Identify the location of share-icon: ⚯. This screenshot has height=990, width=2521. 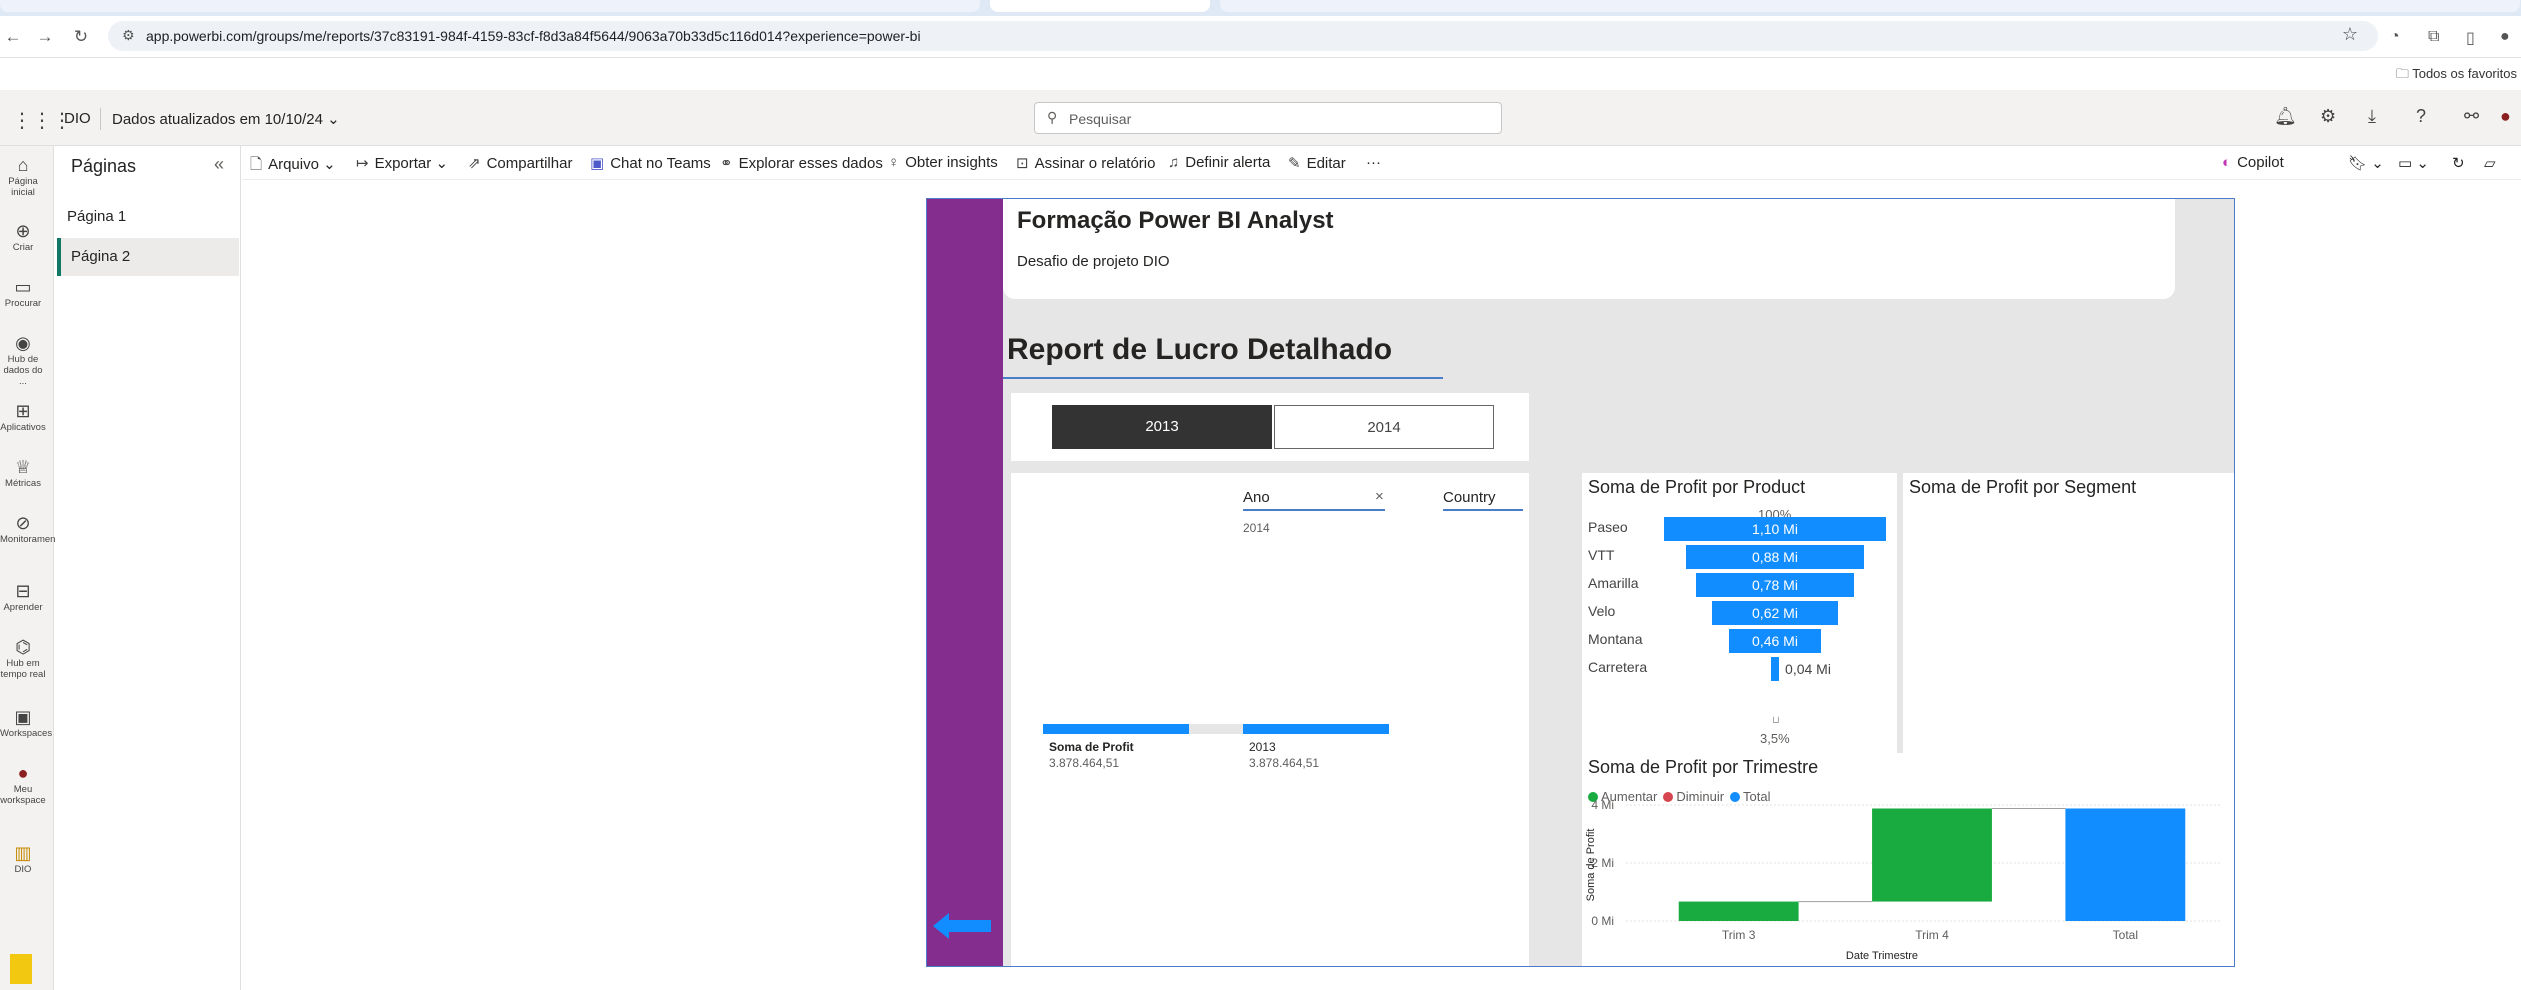
(2471, 116).